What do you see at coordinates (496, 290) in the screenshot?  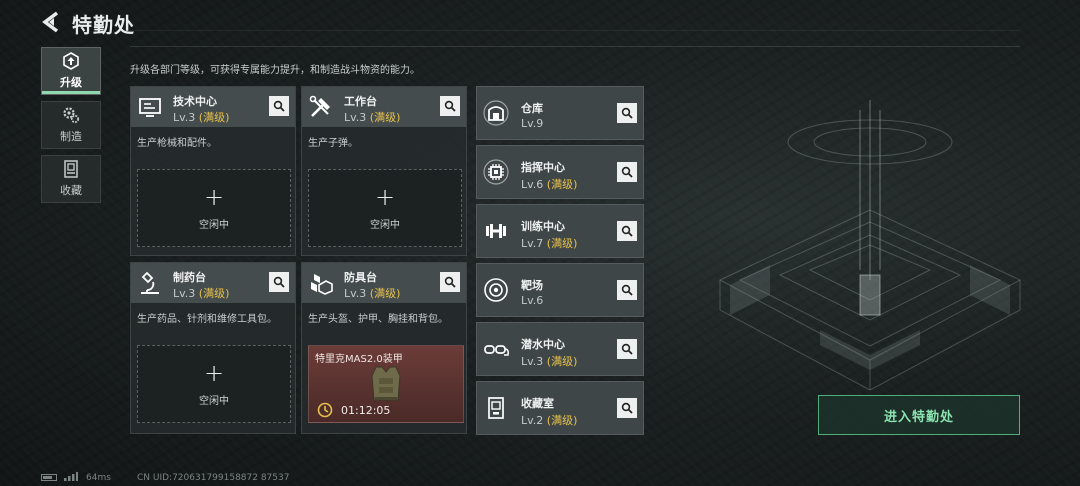 I see `target-icon` at bounding box center [496, 290].